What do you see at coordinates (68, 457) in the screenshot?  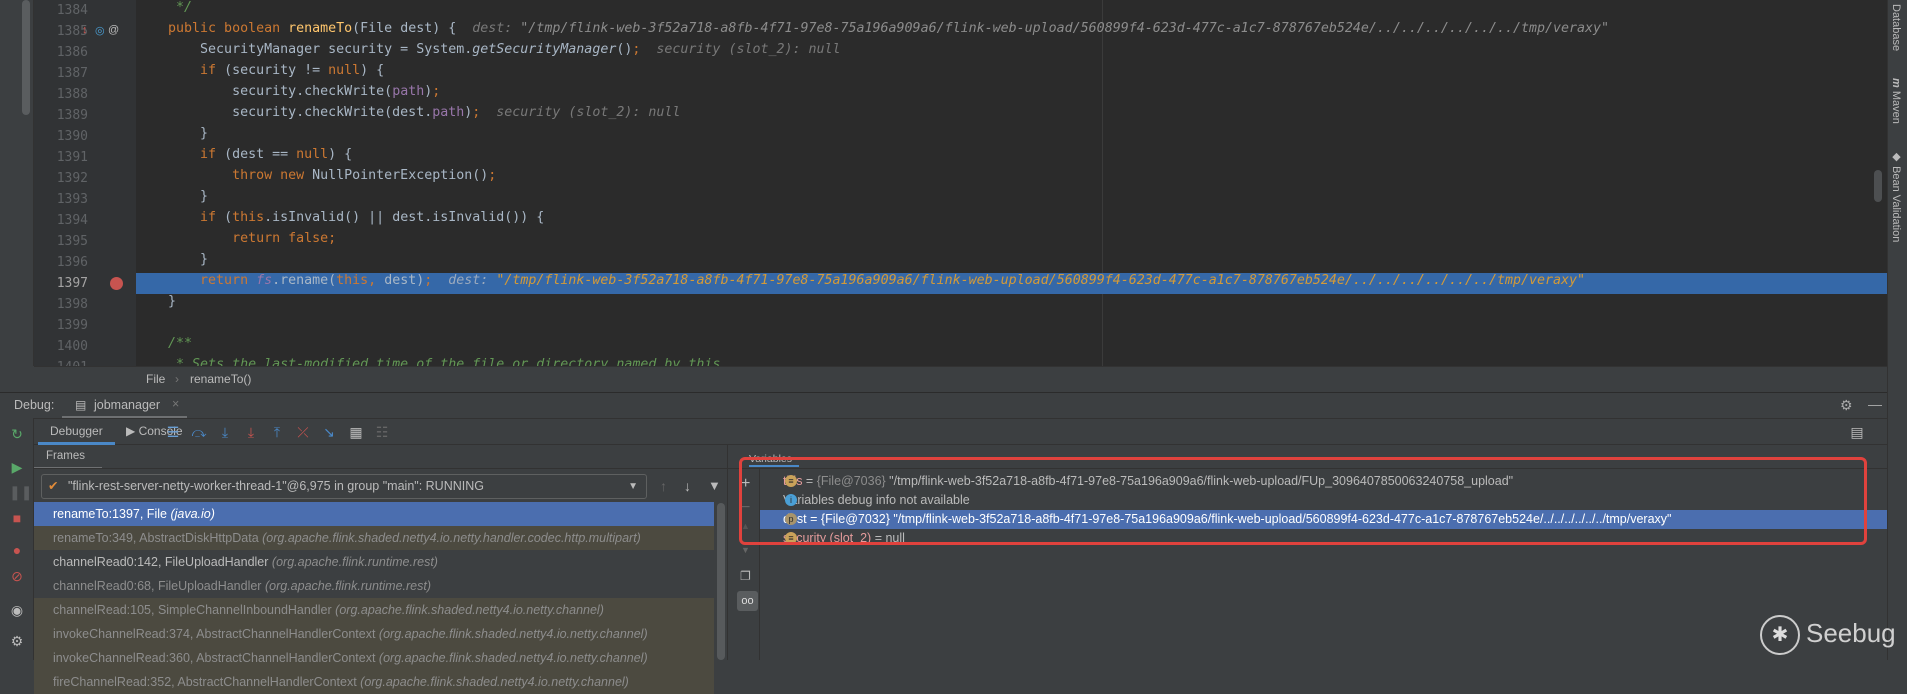 I see `frames-tab: Frames` at bounding box center [68, 457].